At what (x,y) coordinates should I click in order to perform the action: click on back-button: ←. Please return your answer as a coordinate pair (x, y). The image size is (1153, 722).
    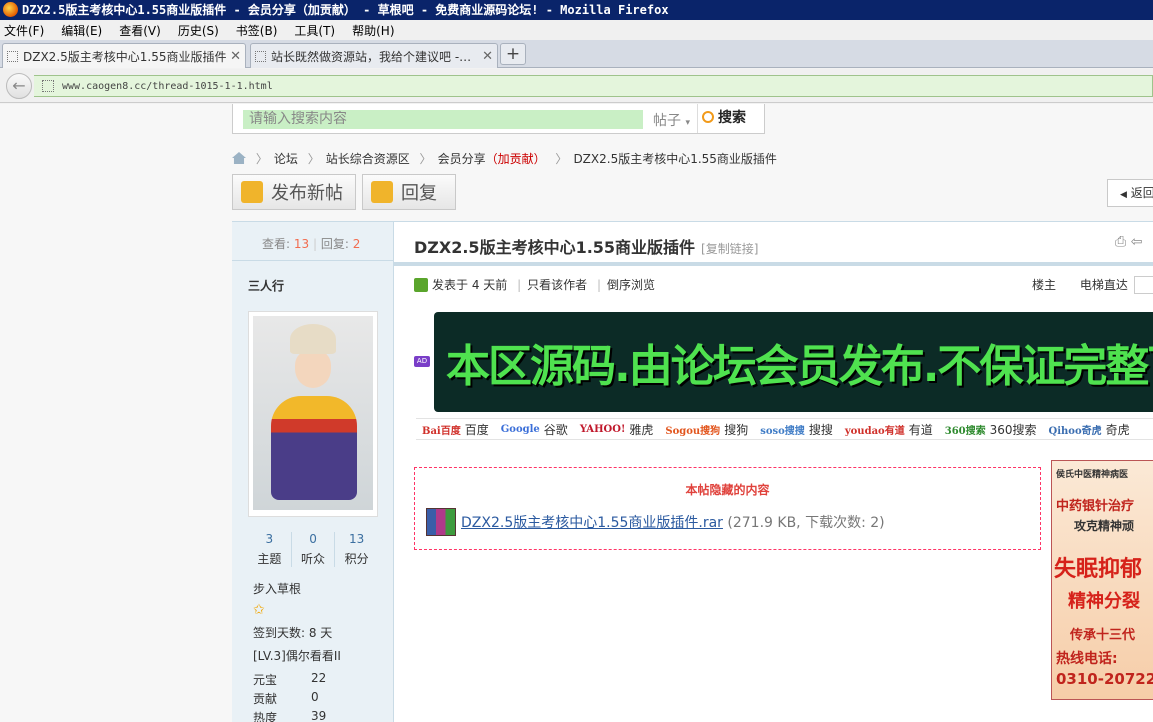
    Looking at the image, I should click on (19, 86).